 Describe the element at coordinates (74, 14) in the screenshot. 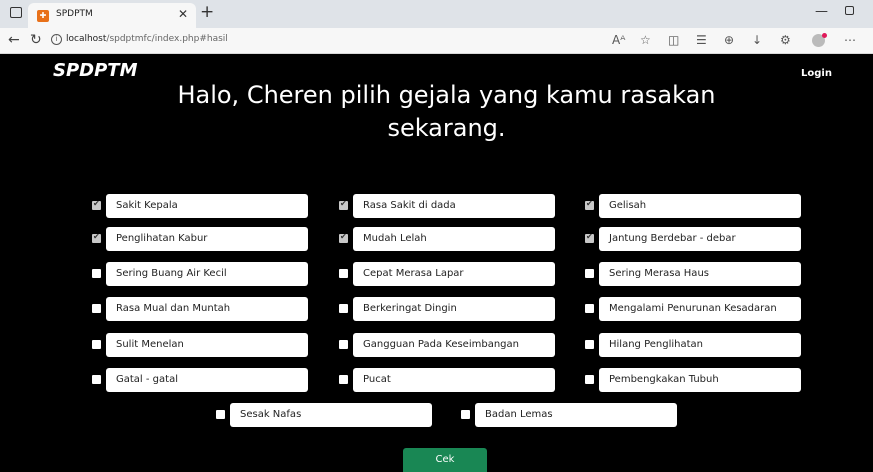

I see `tab-title: SPDPTM` at that location.